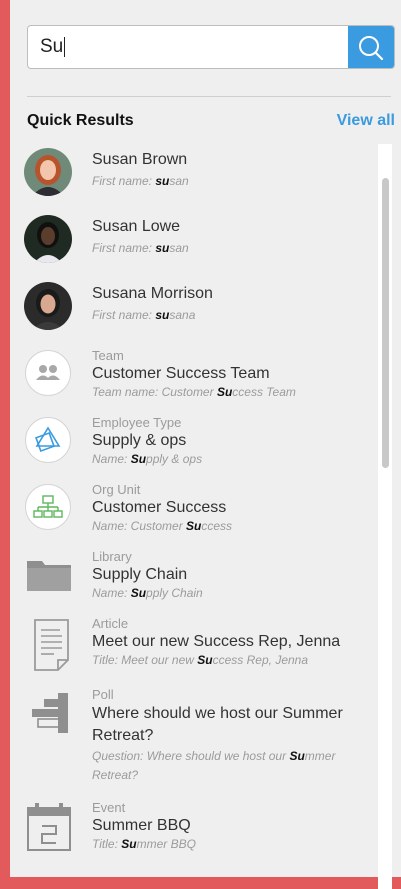  What do you see at coordinates (209, 96) in the screenshot?
I see `divider` at bounding box center [209, 96].